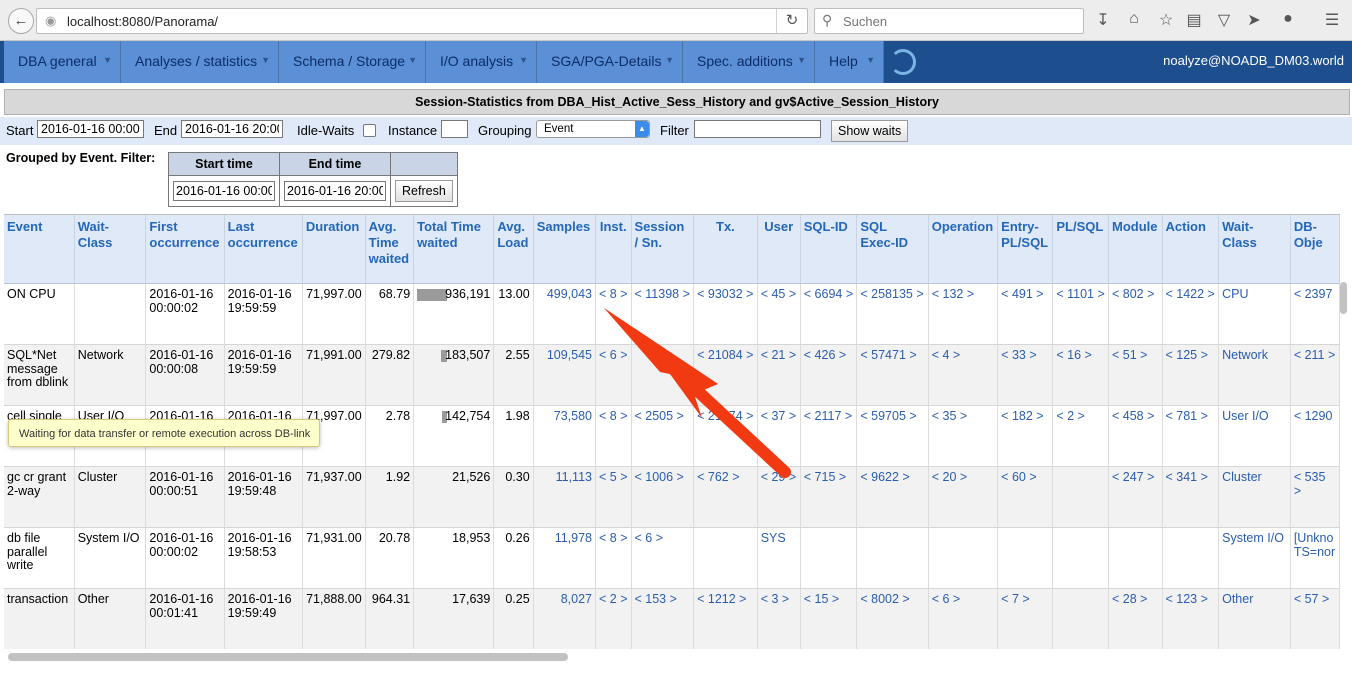 Image resolution: width=1352 pixels, height=674 pixels. I want to click on cell-module: < 247 >, so click(1135, 497).